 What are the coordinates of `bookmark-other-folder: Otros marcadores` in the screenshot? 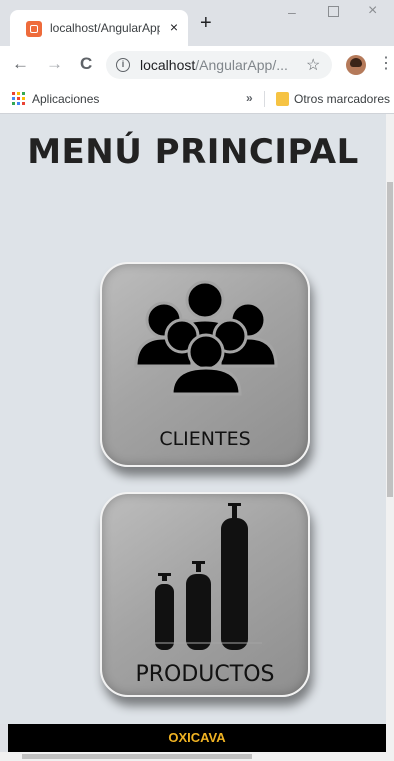 It's located at (342, 99).